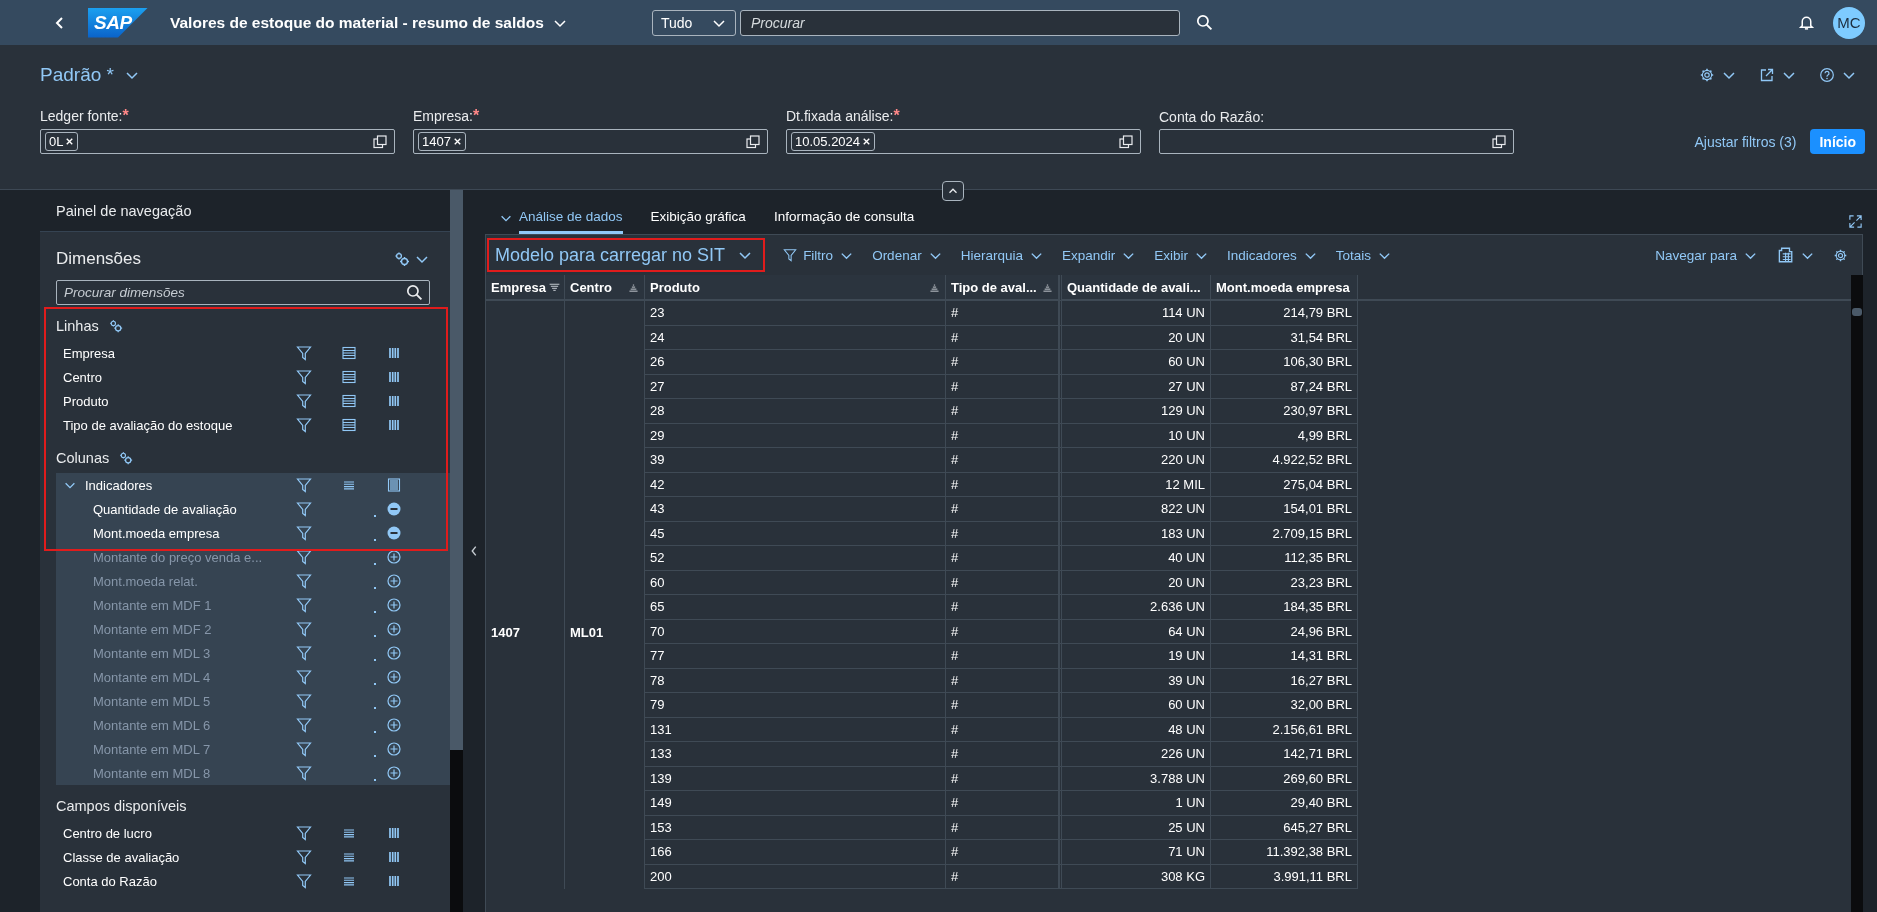 This screenshot has height=912, width=1877. I want to click on dimension-item: Conta do Razão, so click(176, 881).